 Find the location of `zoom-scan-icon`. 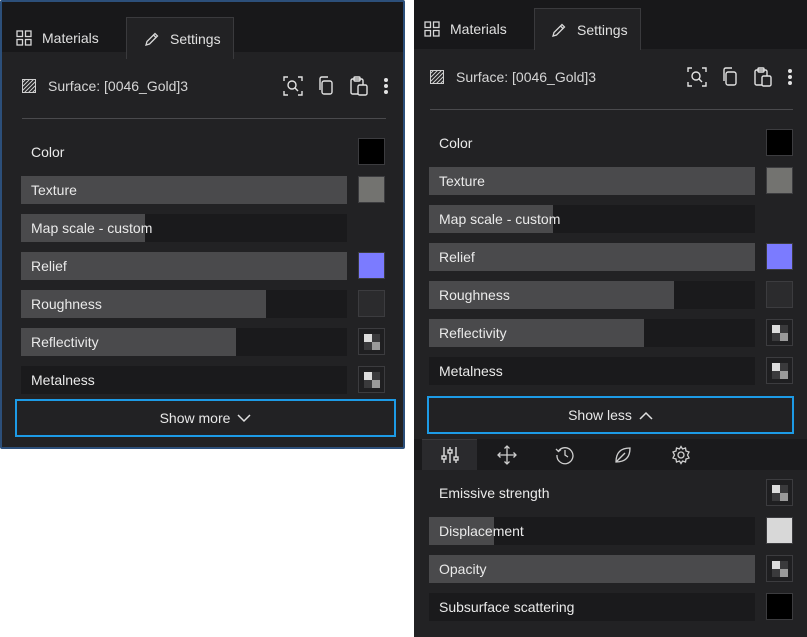

zoom-scan-icon is located at coordinates (697, 77).